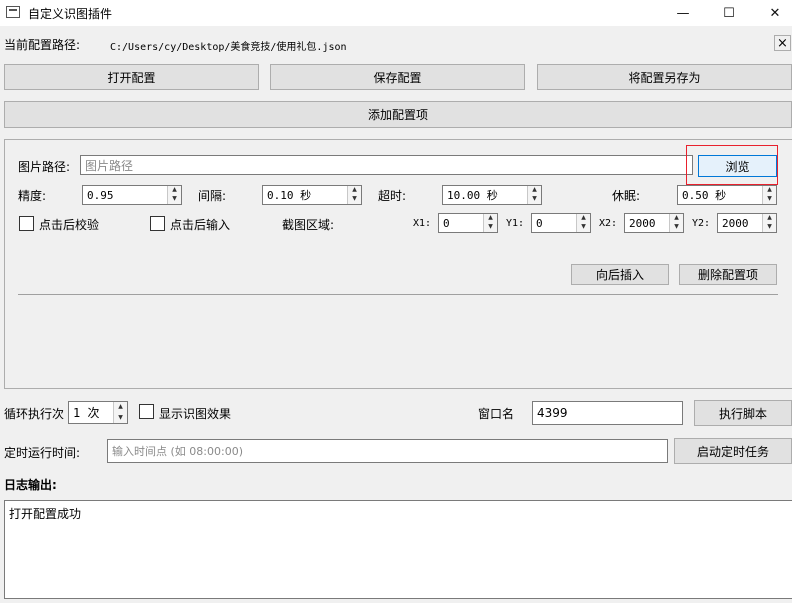  I want to click on verify-after-click-checkbox, so click(26, 223).